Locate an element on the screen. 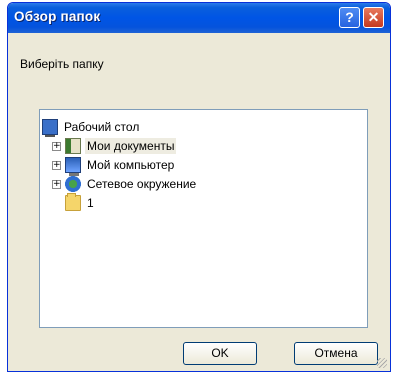 Image resolution: width=394 pixels, height=378 pixels. tree-item-network: + Сетевое окружение is located at coordinates (125, 184).